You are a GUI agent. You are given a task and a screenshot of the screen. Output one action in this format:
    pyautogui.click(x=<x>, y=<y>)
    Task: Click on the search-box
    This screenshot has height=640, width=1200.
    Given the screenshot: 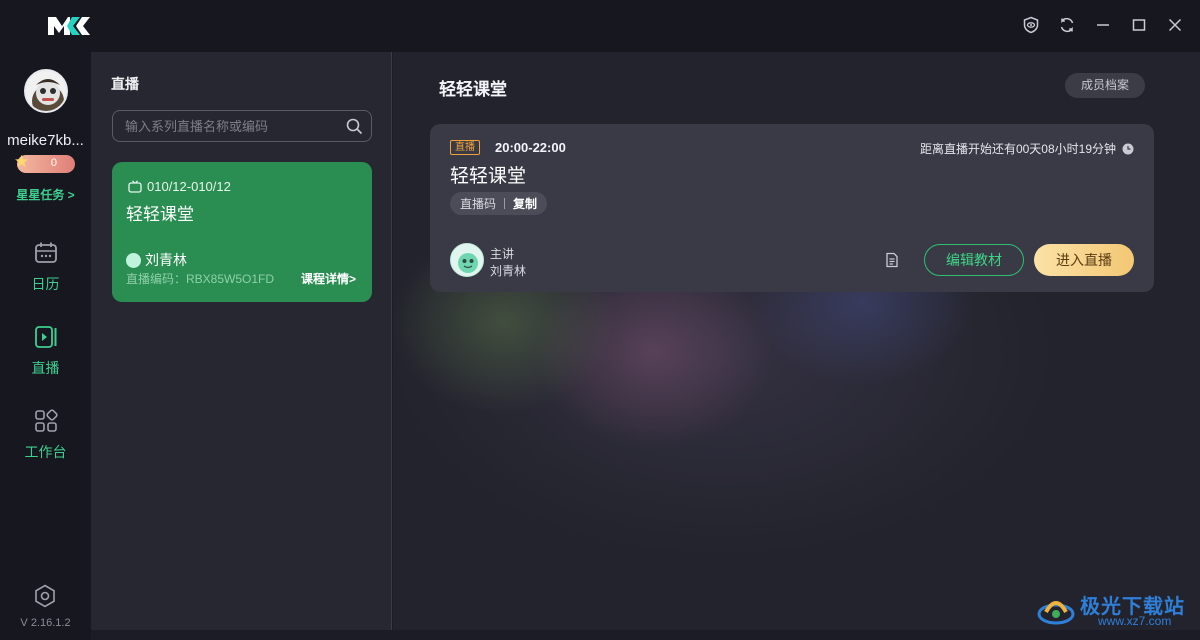 What is the action you would take?
    pyautogui.click(x=242, y=126)
    